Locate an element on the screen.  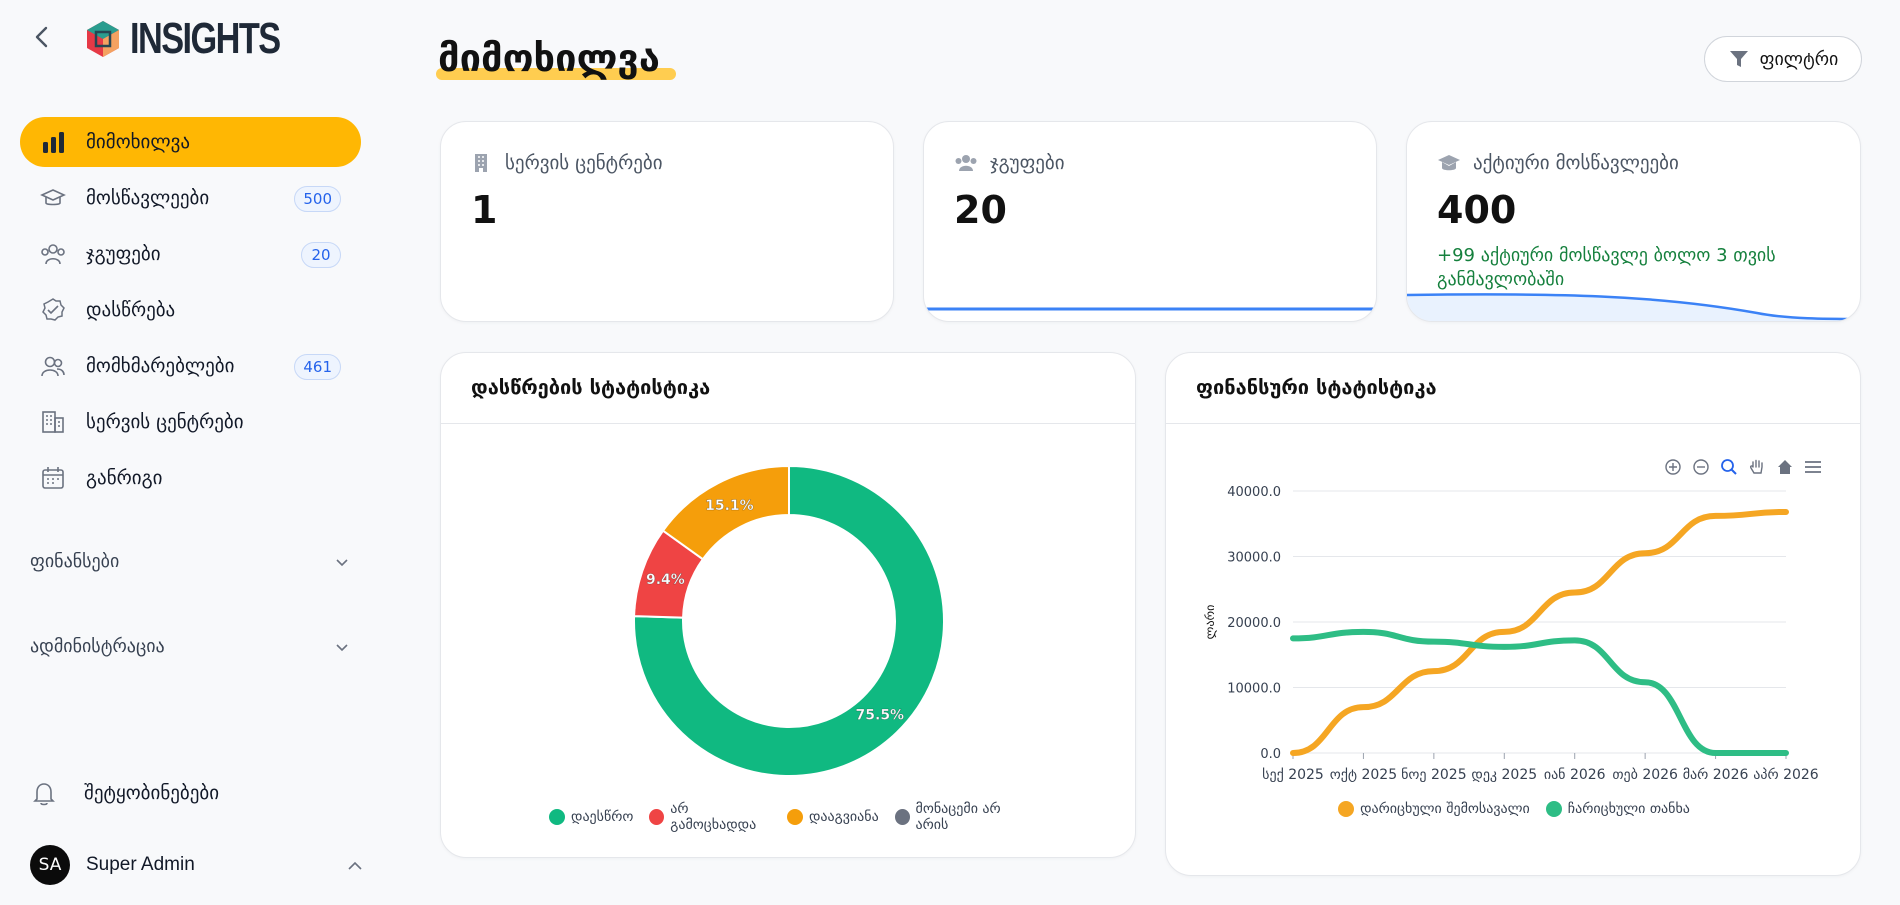
section-label: ადმინისტრაცია is located at coordinates (97, 646).